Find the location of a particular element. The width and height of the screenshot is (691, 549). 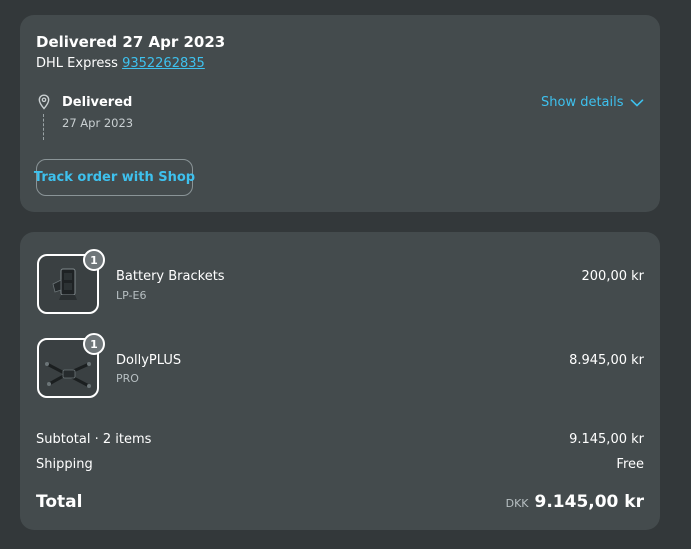

status-date: 27 Apr 2023 is located at coordinates (98, 123).